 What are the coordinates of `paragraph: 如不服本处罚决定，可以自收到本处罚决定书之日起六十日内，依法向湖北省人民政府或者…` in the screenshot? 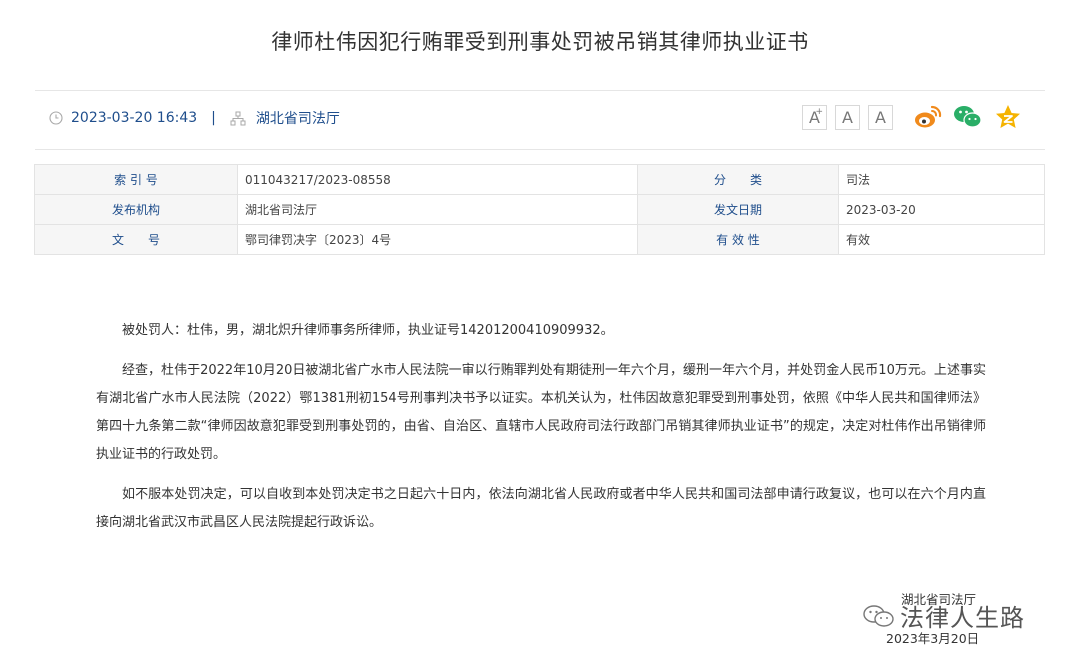 It's located at (541, 508).